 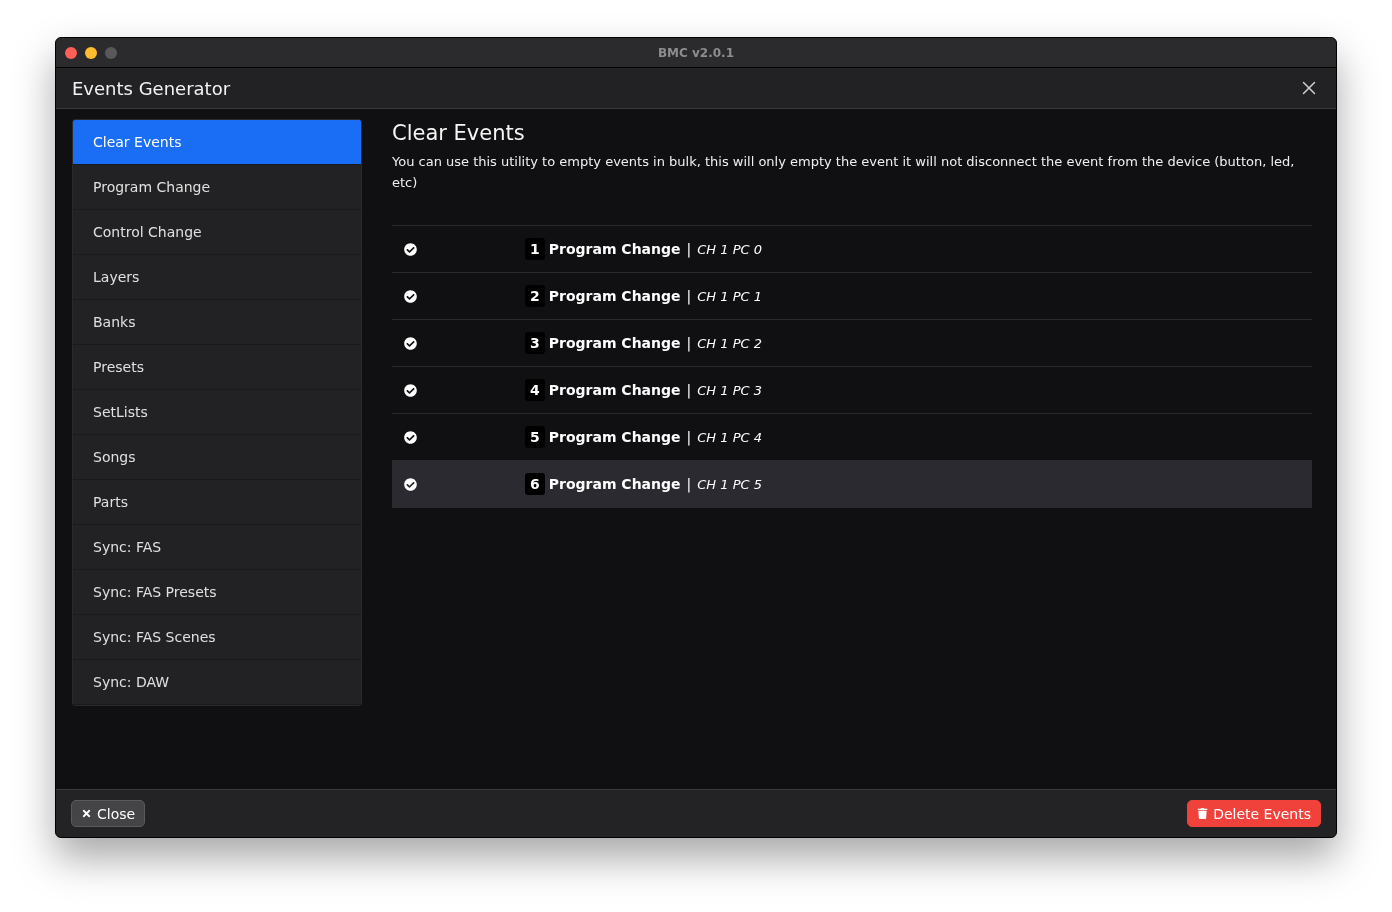 I want to click on dialog-title: Events Generator, so click(x=151, y=88).